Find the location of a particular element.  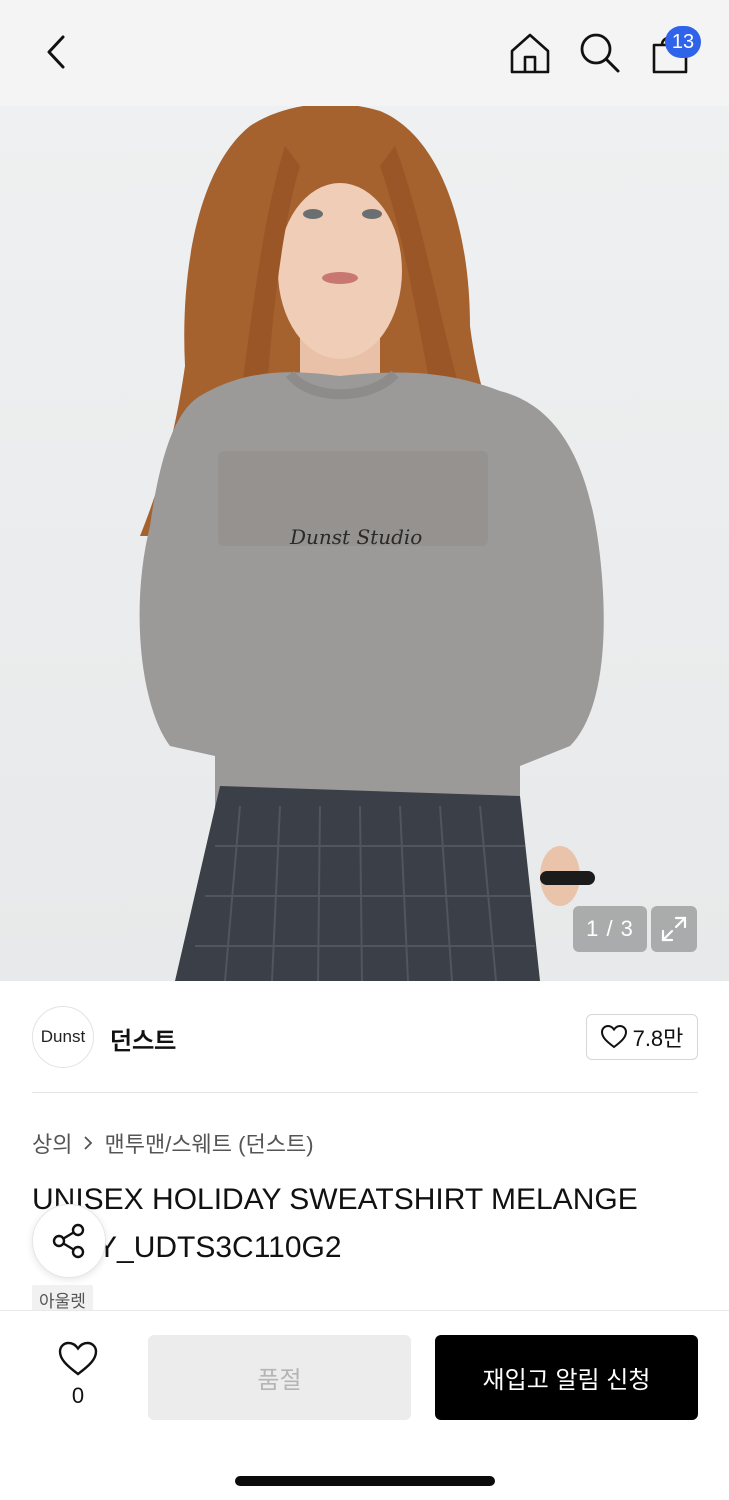

search-button is located at coordinates (600, 53).